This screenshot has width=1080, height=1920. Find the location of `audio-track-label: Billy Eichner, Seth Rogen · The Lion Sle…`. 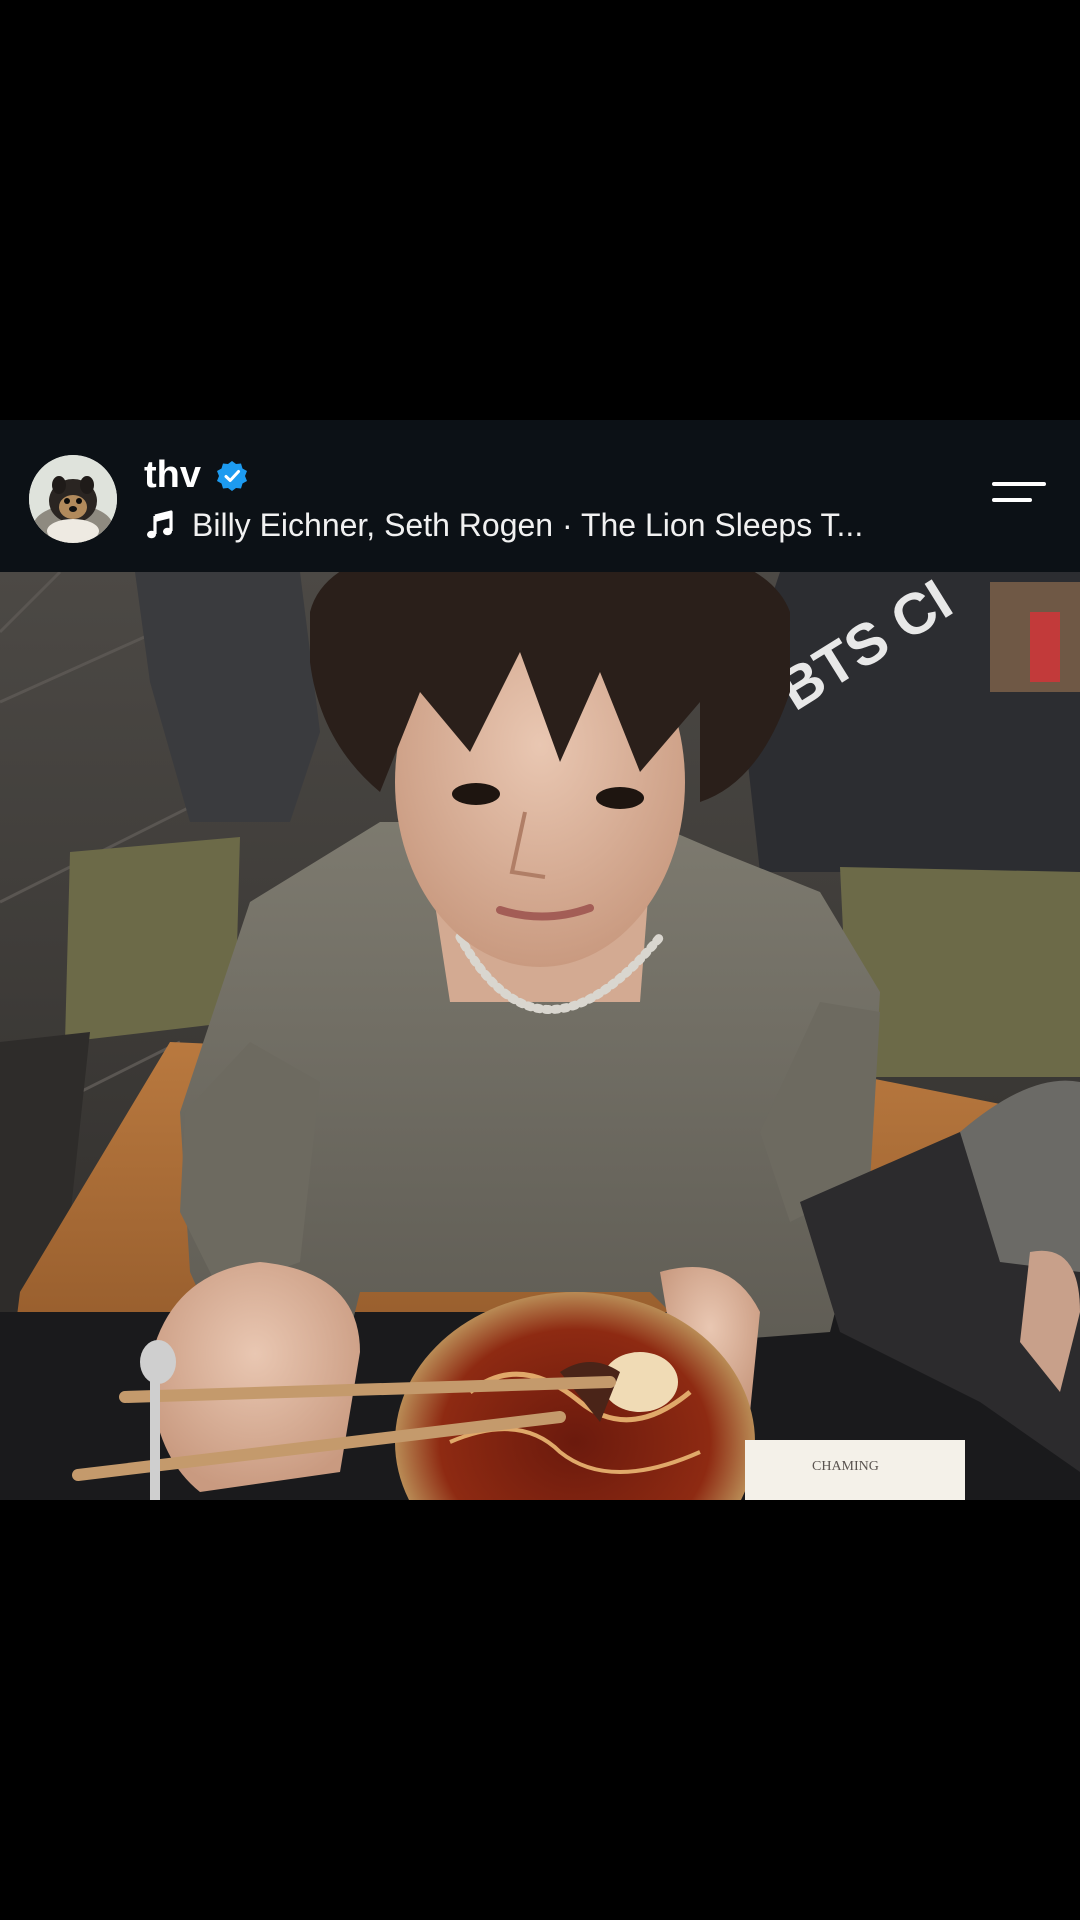

audio-track-label: Billy Eichner, Seth Rogen · The Lion Sle… is located at coordinates (562, 525).